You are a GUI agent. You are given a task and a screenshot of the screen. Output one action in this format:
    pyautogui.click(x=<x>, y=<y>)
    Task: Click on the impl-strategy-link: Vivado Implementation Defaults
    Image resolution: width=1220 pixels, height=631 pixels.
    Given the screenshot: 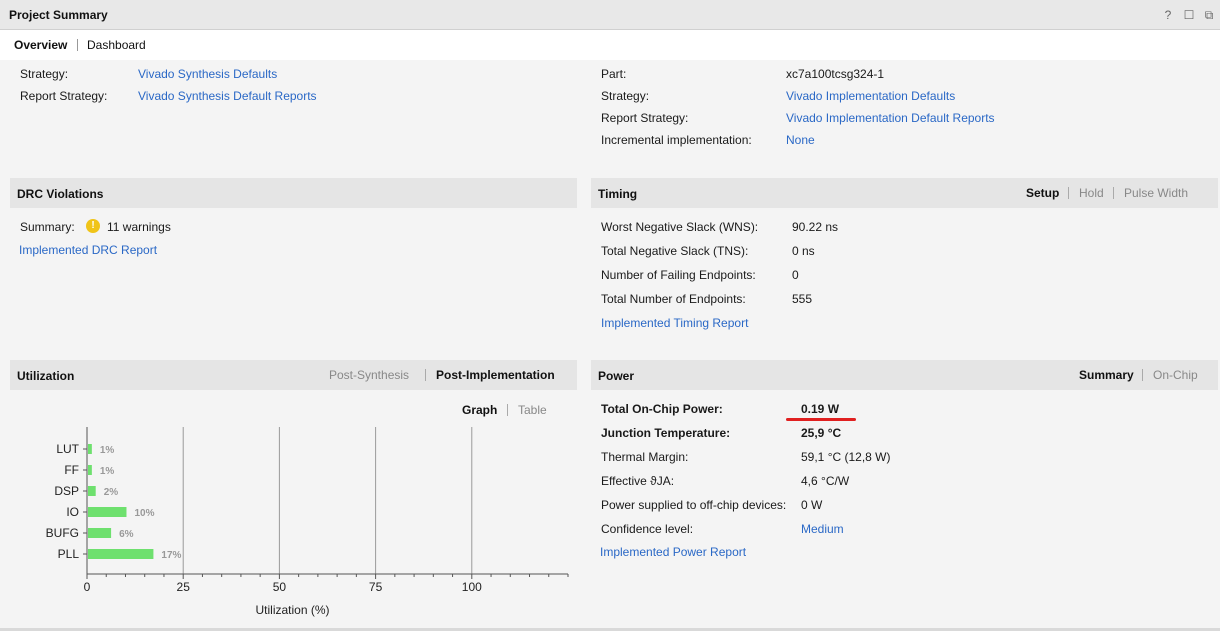 What is the action you would take?
    pyautogui.click(x=870, y=96)
    